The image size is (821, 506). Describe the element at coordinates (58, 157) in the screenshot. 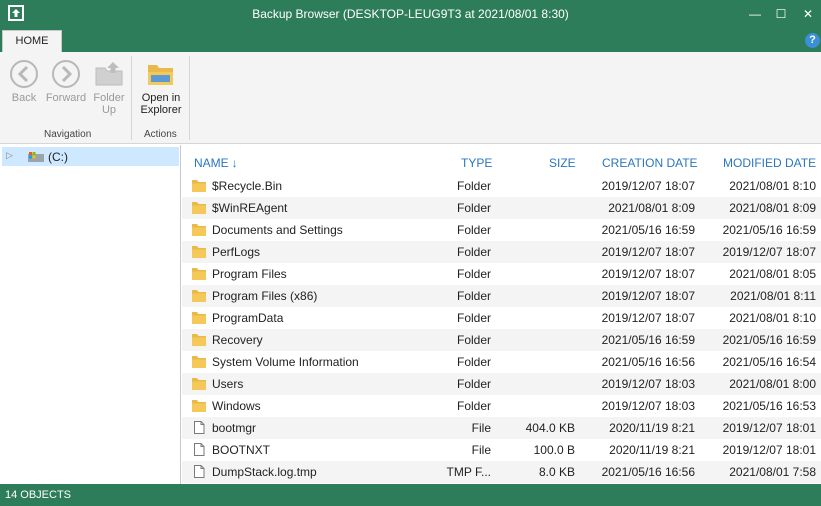

I see `tree-item-label: (C:)` at that location.